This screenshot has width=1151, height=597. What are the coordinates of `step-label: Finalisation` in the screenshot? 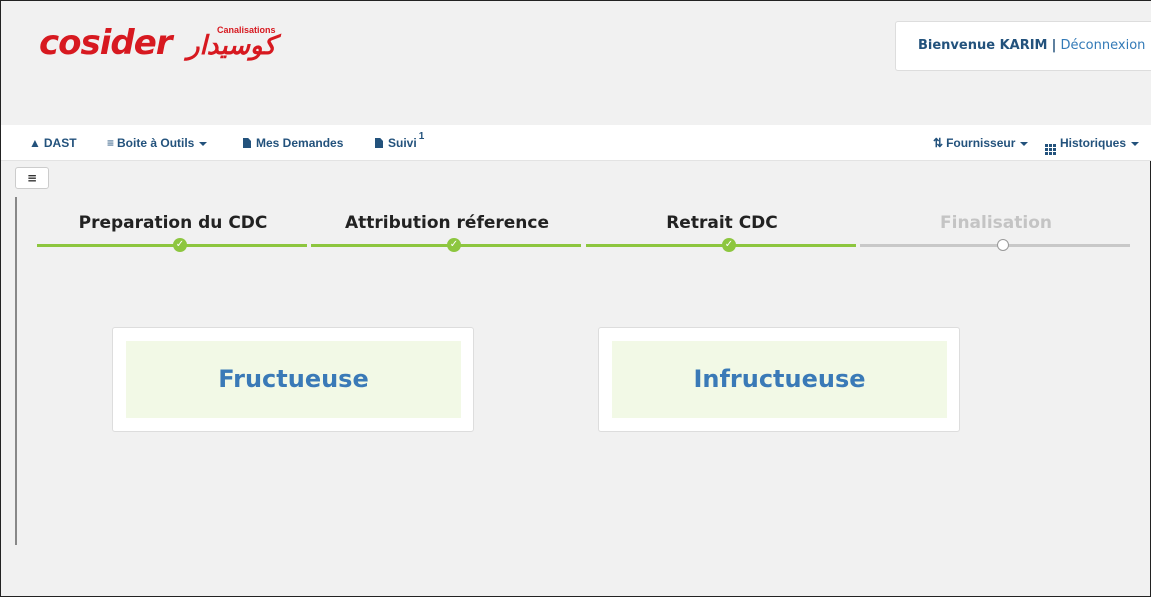 It's located at (996, 223).